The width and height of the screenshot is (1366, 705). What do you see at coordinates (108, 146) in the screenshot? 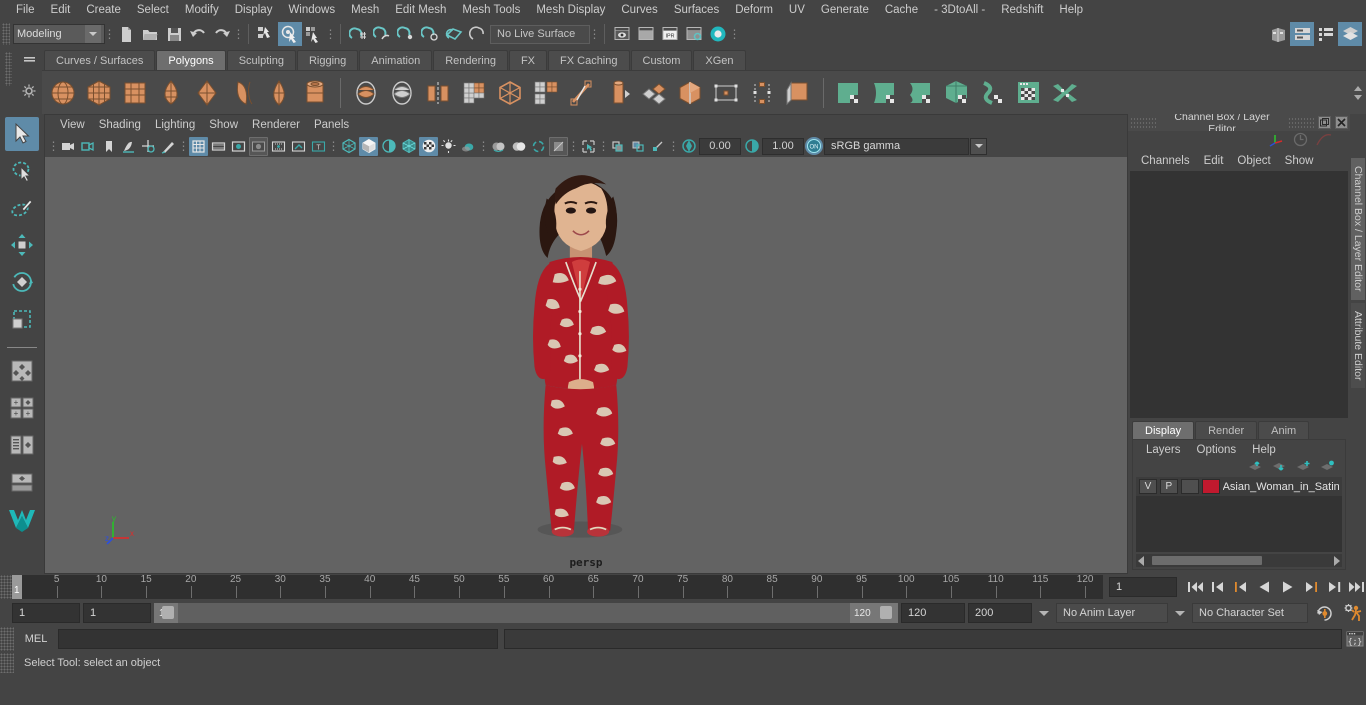
I see `bookmark-icon` at bounding box center [108, 146].